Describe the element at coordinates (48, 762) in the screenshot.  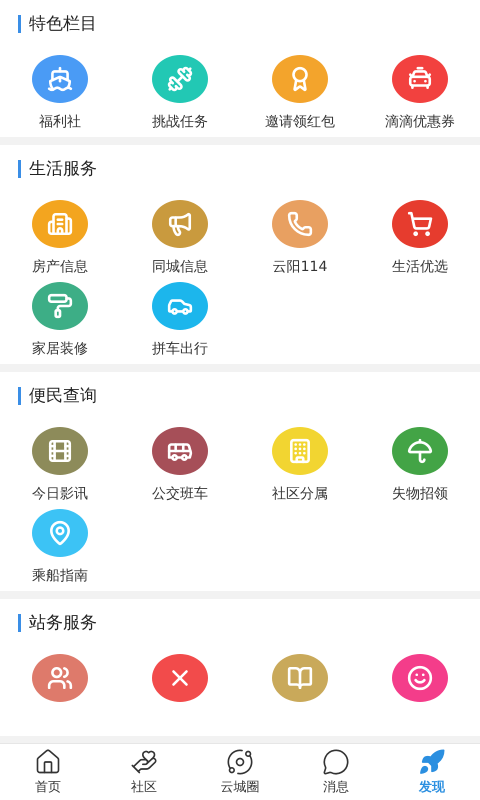
I see `home-icon` at that location.